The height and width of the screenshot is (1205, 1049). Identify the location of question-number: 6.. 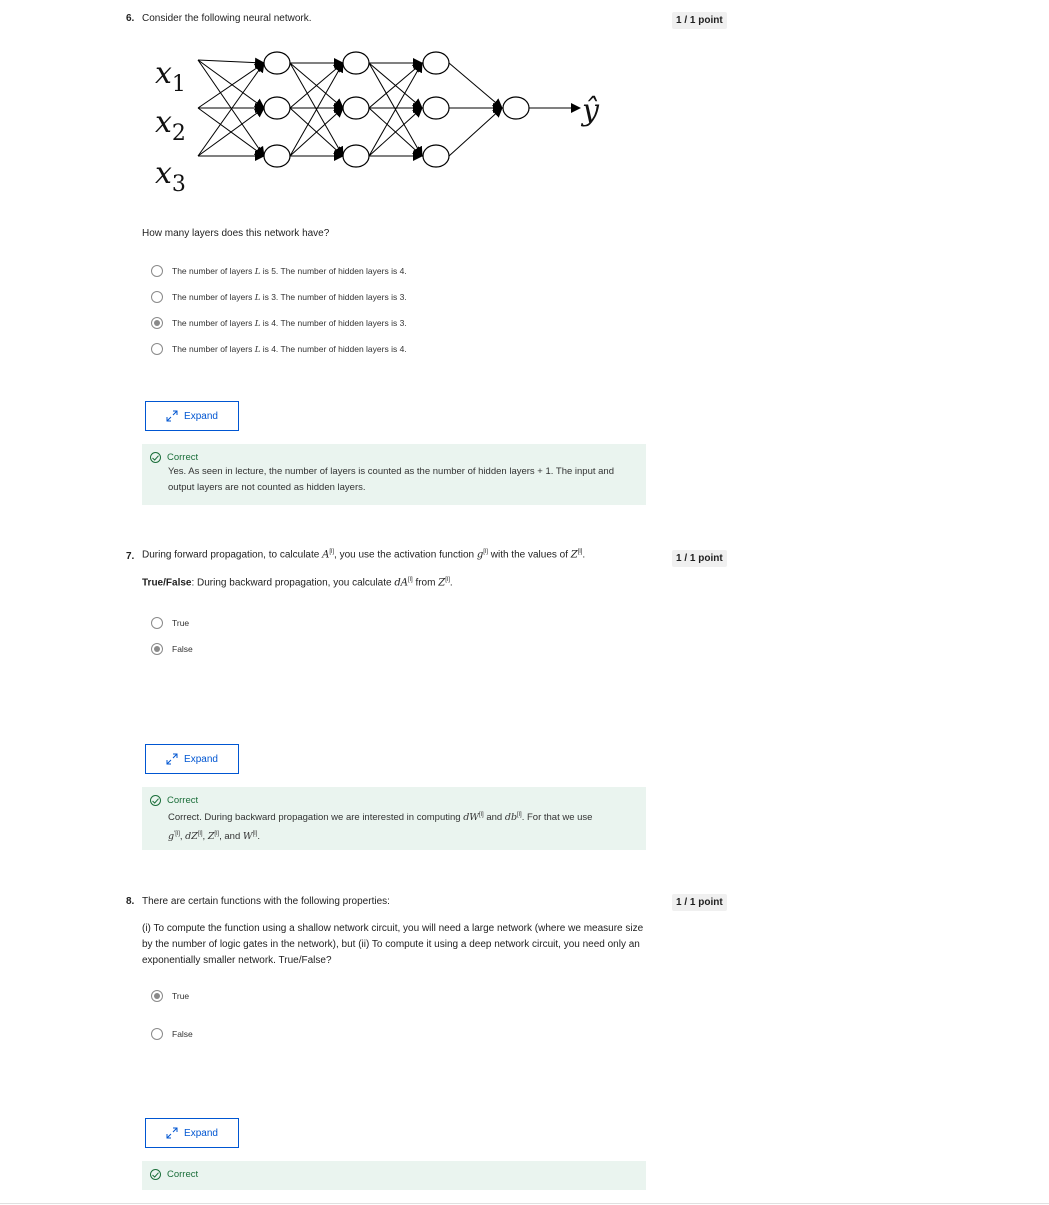
(130, 18).